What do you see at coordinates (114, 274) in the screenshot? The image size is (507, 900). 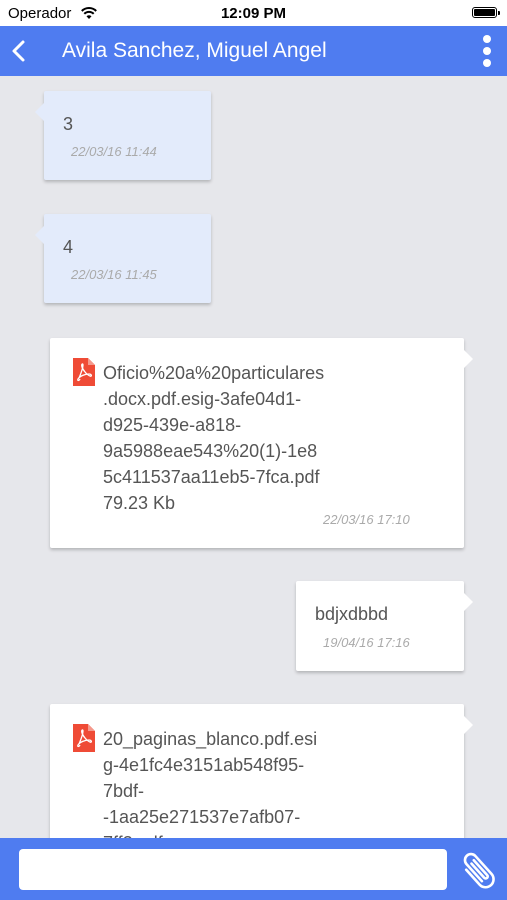 I see `message-timestamp: 22/03/16 11:45` at bounding box center [114, 274].